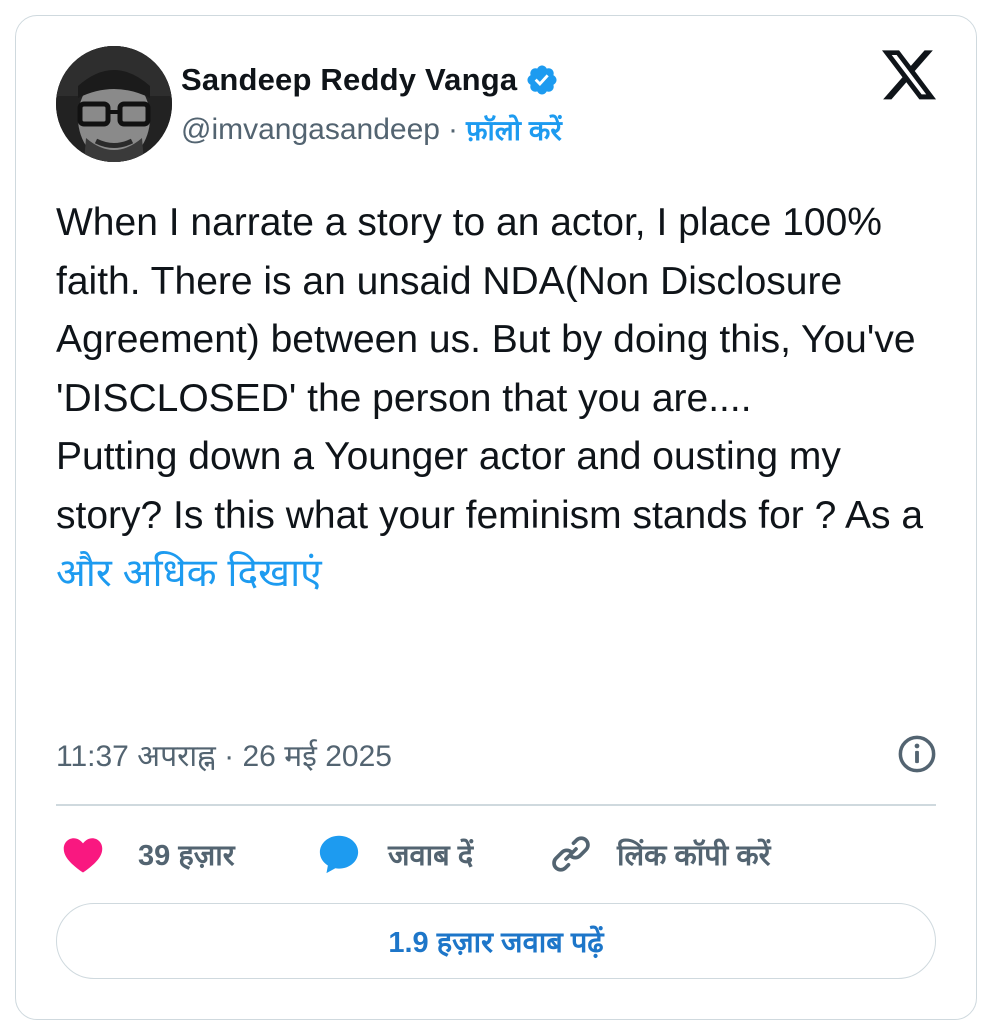 This screenshot has width=981, height=1024. I want to click on author-name: Sandeep Reddy Vanga, so click(349, 80).